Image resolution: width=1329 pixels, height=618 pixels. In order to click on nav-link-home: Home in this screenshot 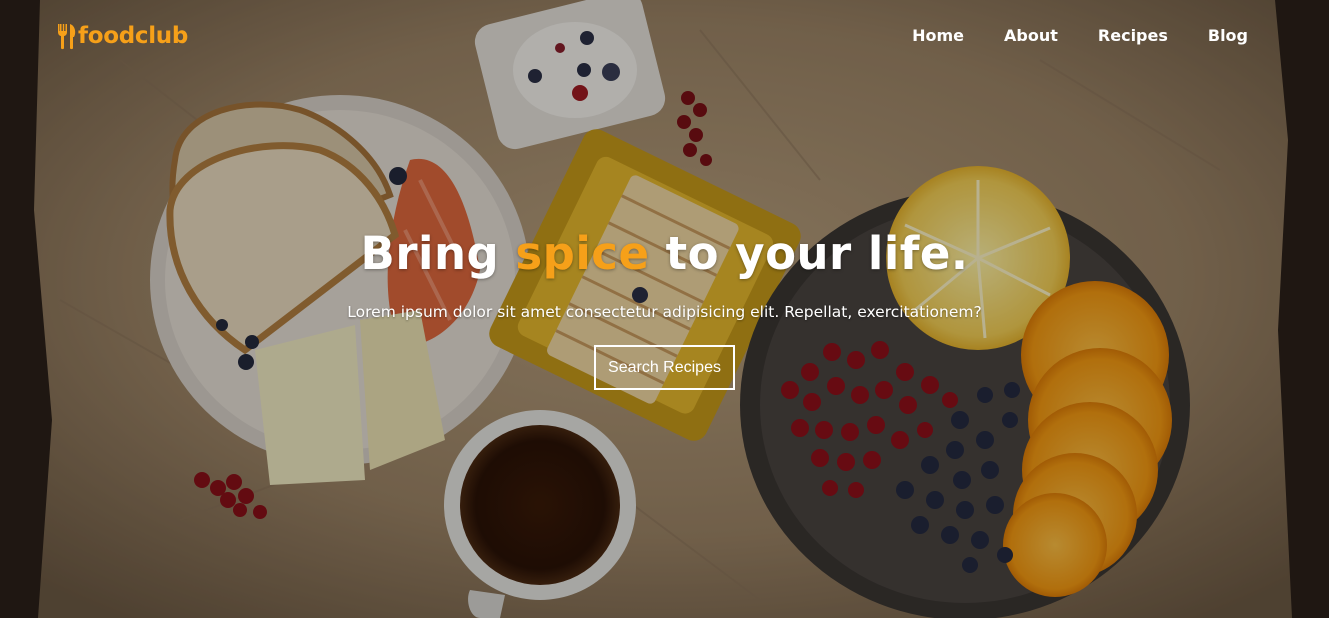, I will do `click(938, 35)`.